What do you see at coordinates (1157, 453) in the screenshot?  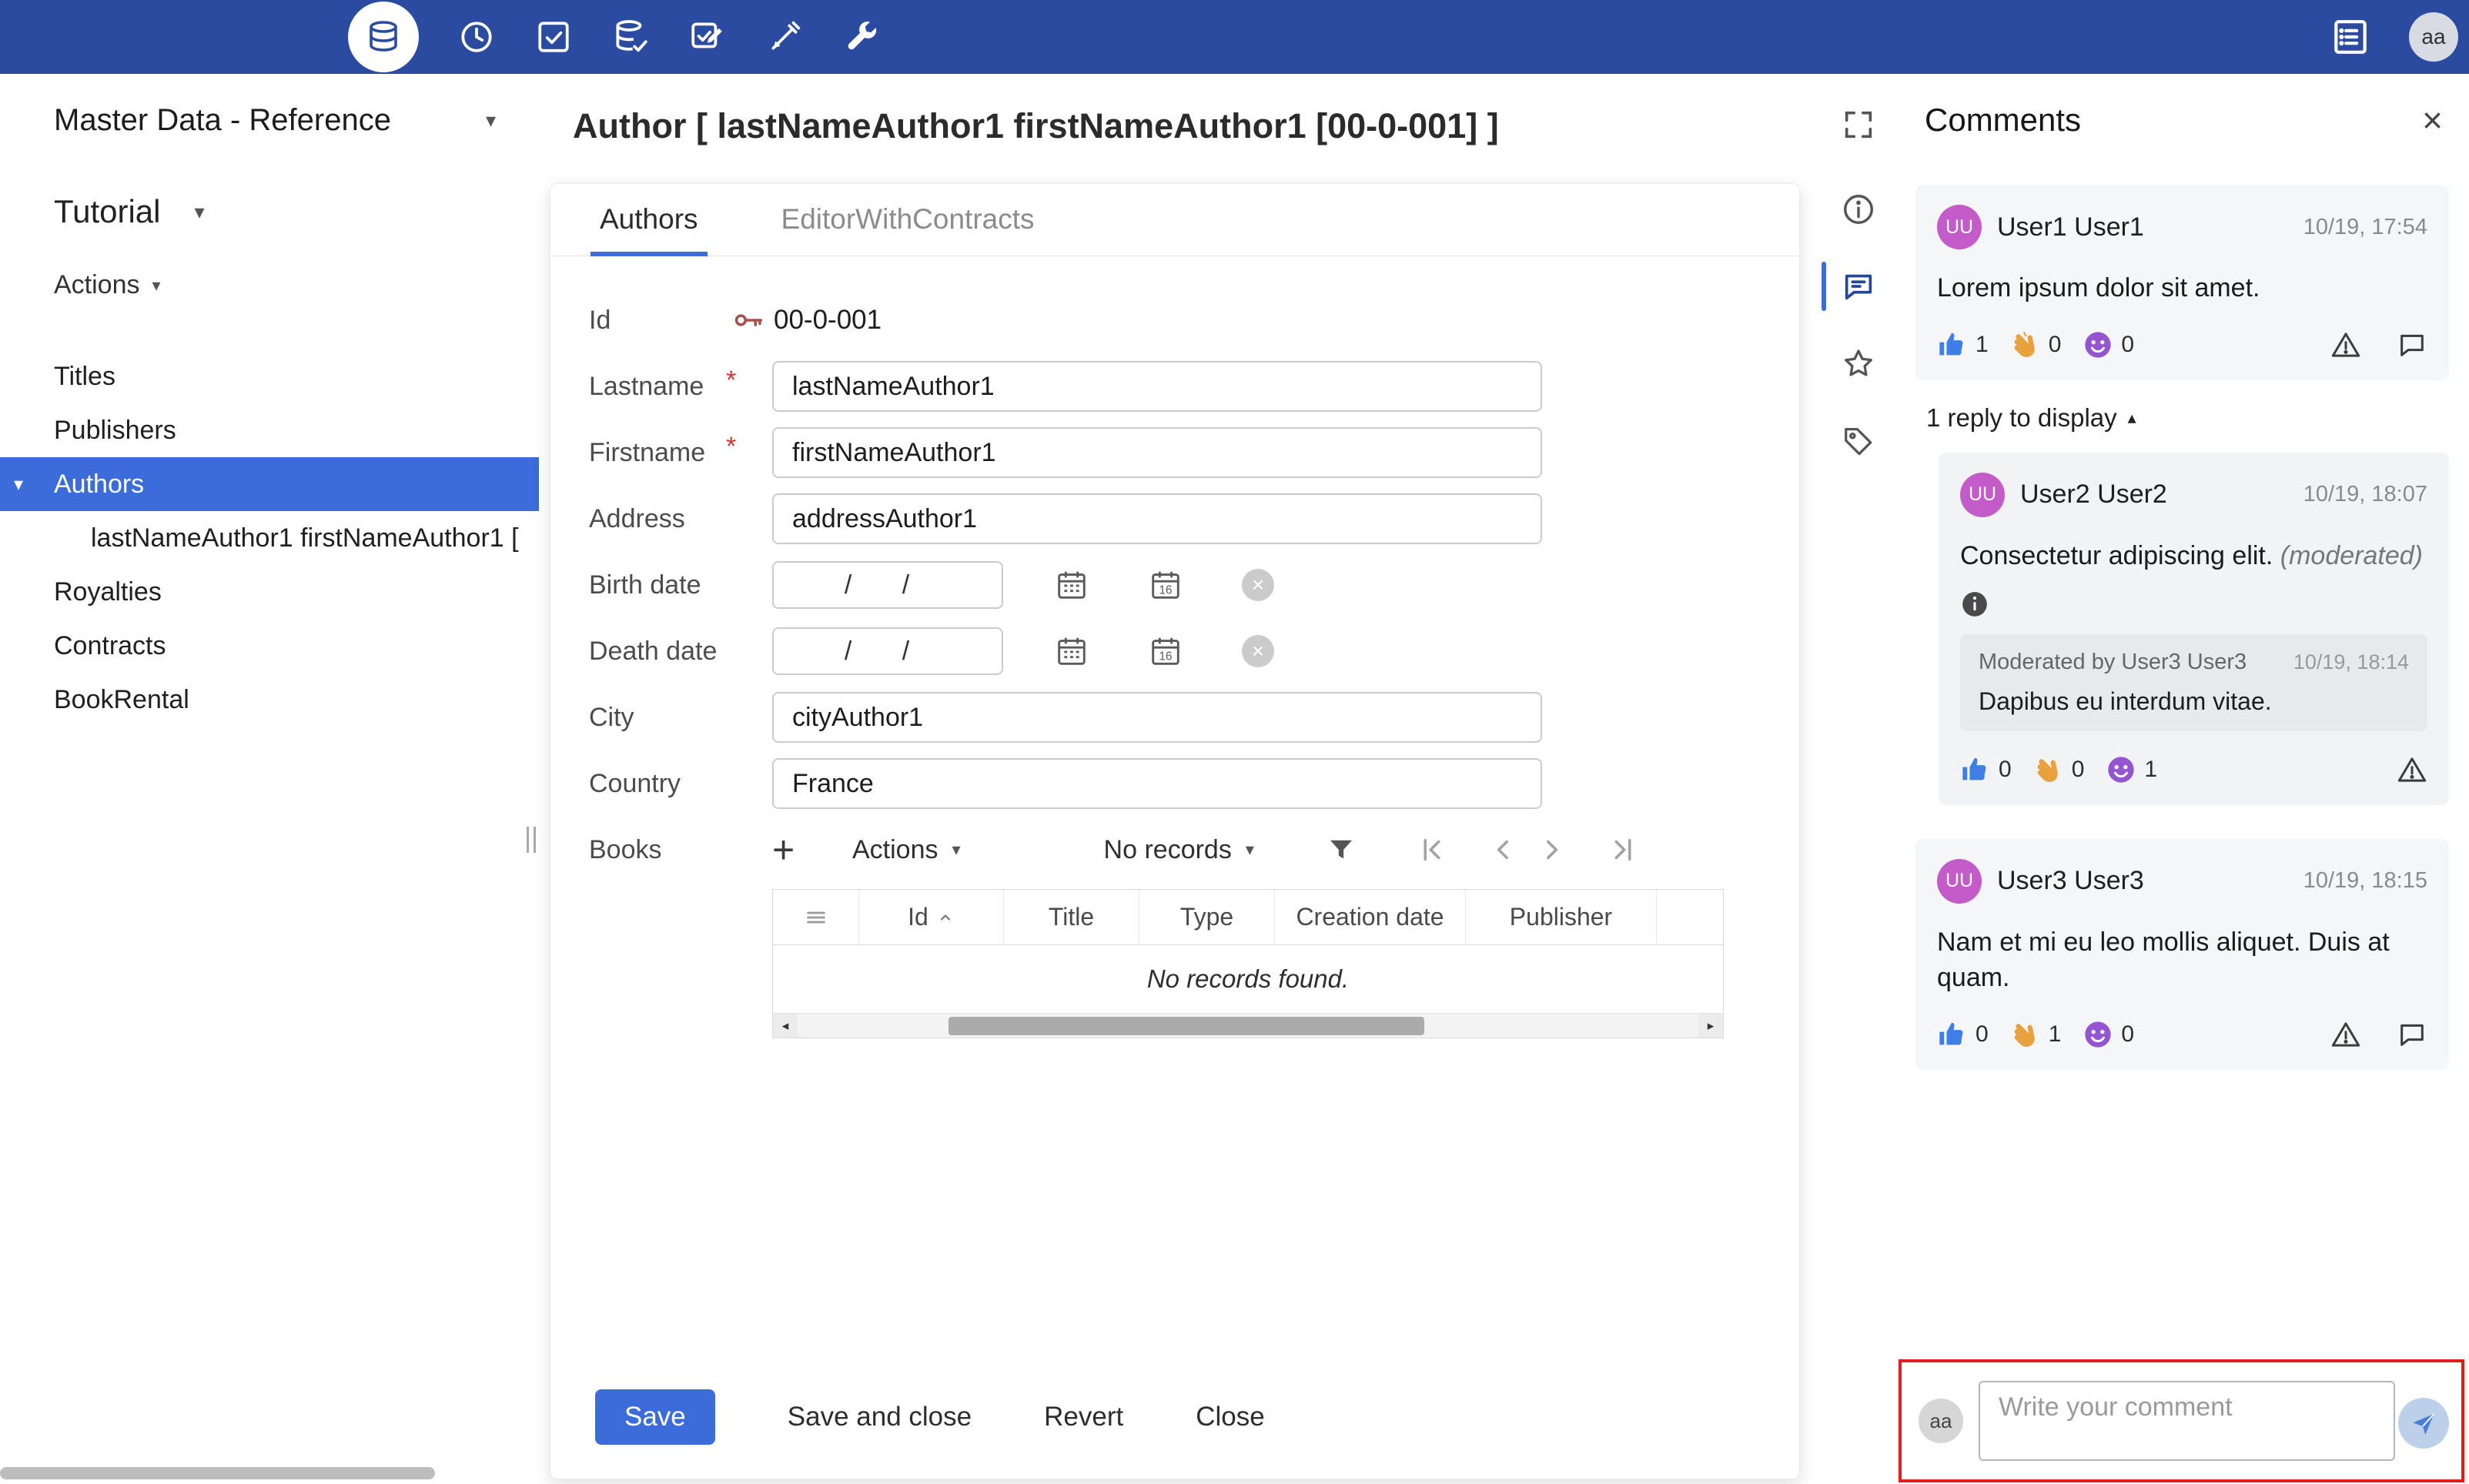 I see `firstname-field` at bounding box center [1157, 453].